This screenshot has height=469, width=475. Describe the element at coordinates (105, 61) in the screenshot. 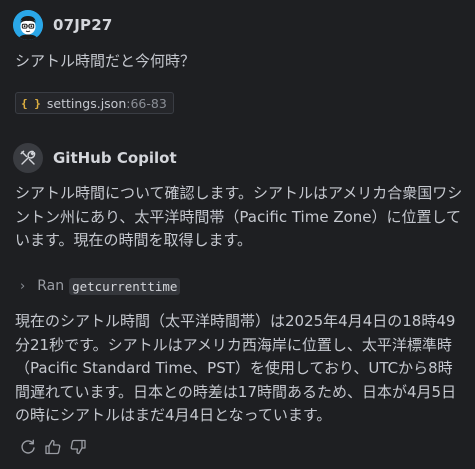

I see `user-prompt-text: シアトル時間だと今何時？` at that location.